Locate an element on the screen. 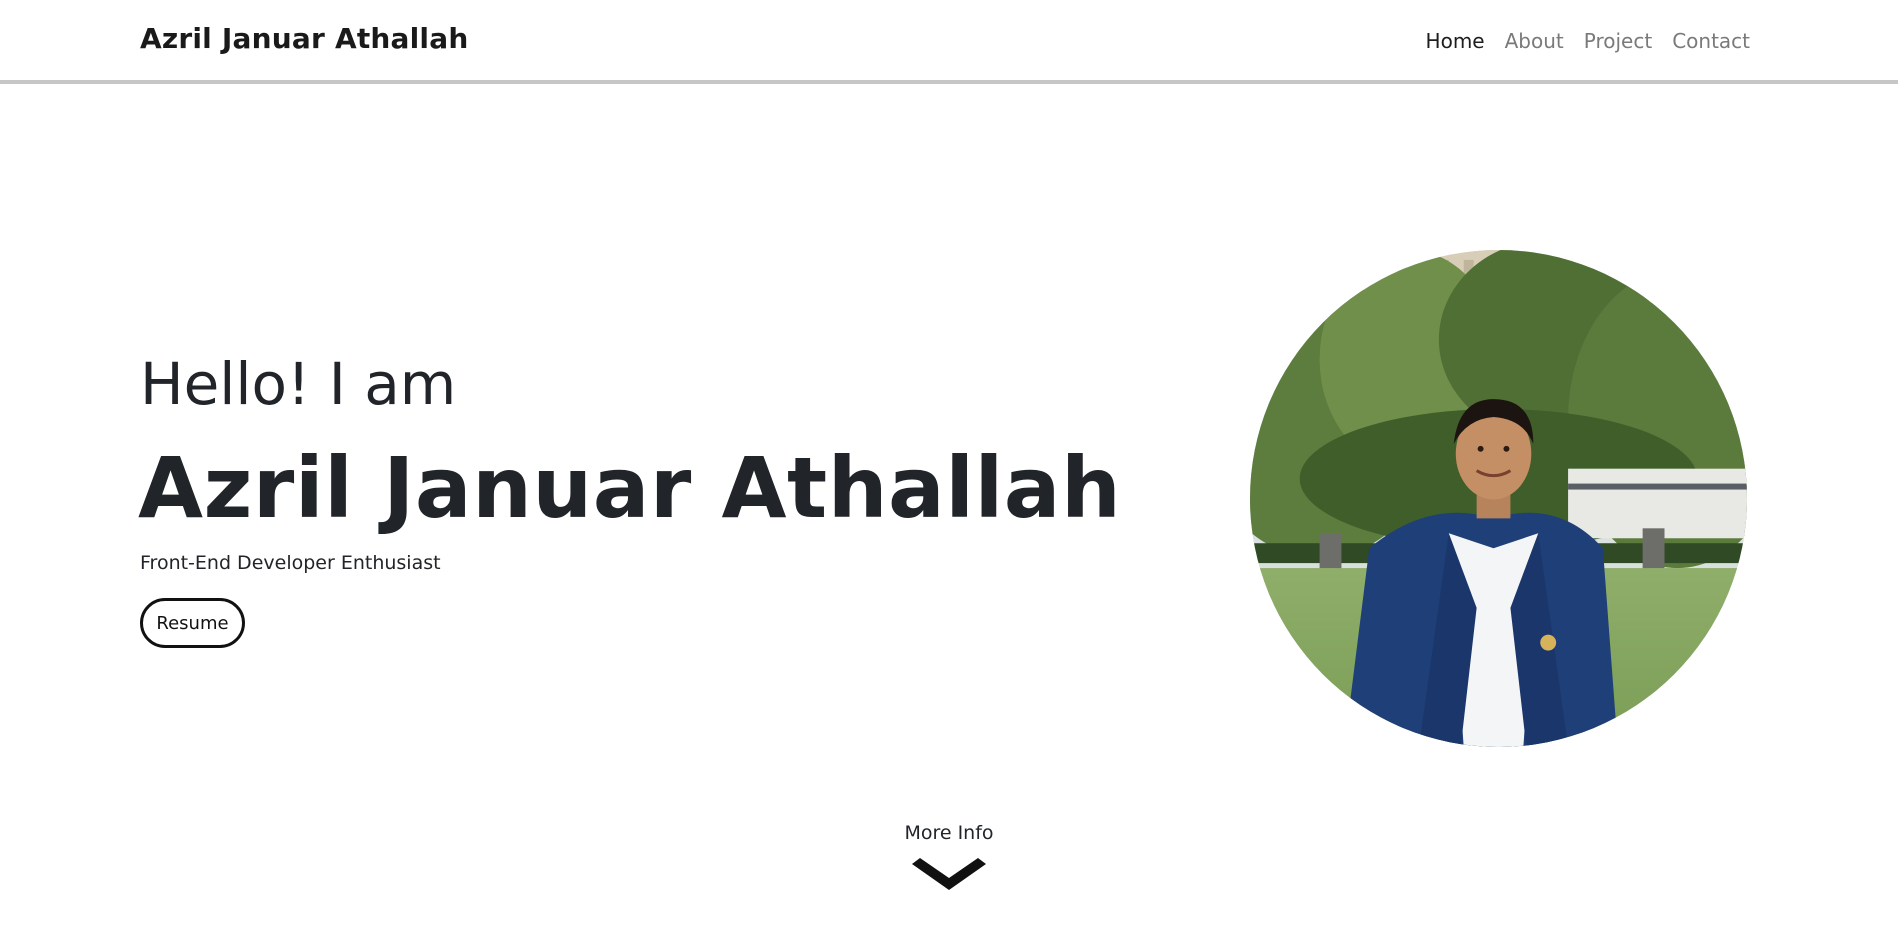 This screenshot has height=945, width=1898. hero-name: Azril Januar Athallah is located at coordinates (630, 488).